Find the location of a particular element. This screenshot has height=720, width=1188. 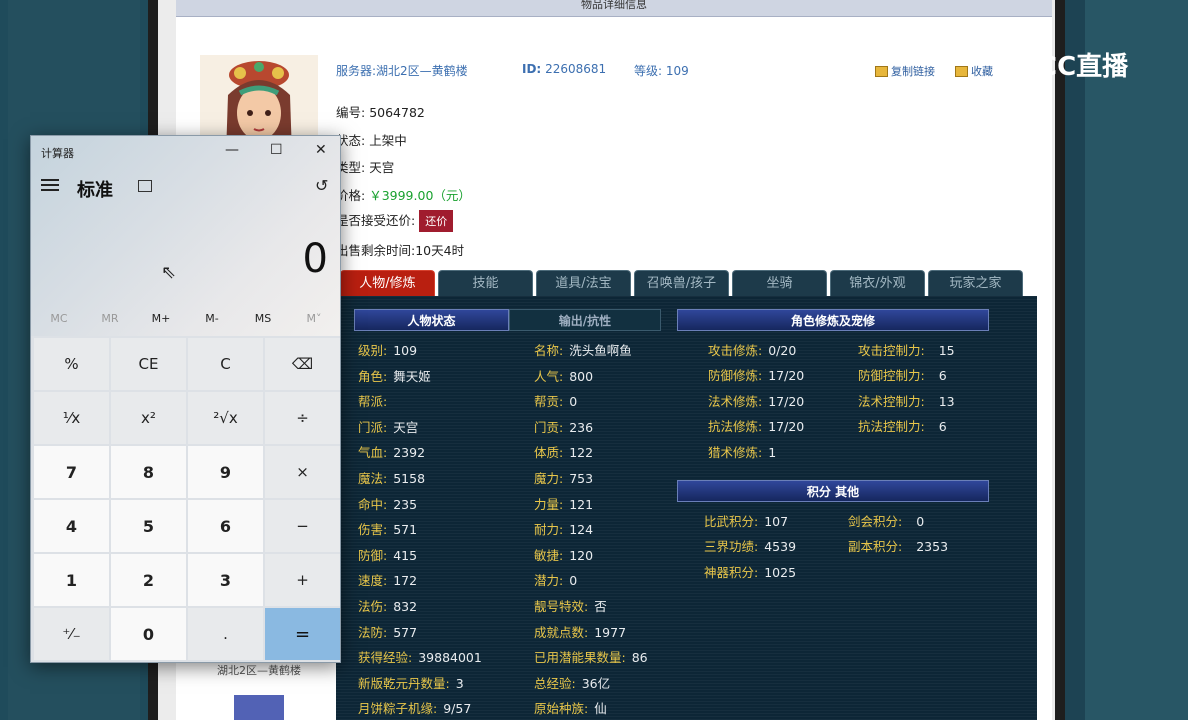

tab-items: 道具/法宝 is located at coordinates (583, 283).